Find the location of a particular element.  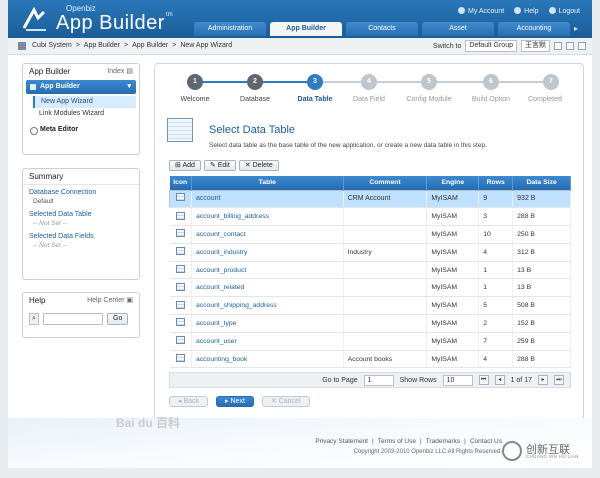

table-name-cell: account_user is located at coordinates (267, 341).